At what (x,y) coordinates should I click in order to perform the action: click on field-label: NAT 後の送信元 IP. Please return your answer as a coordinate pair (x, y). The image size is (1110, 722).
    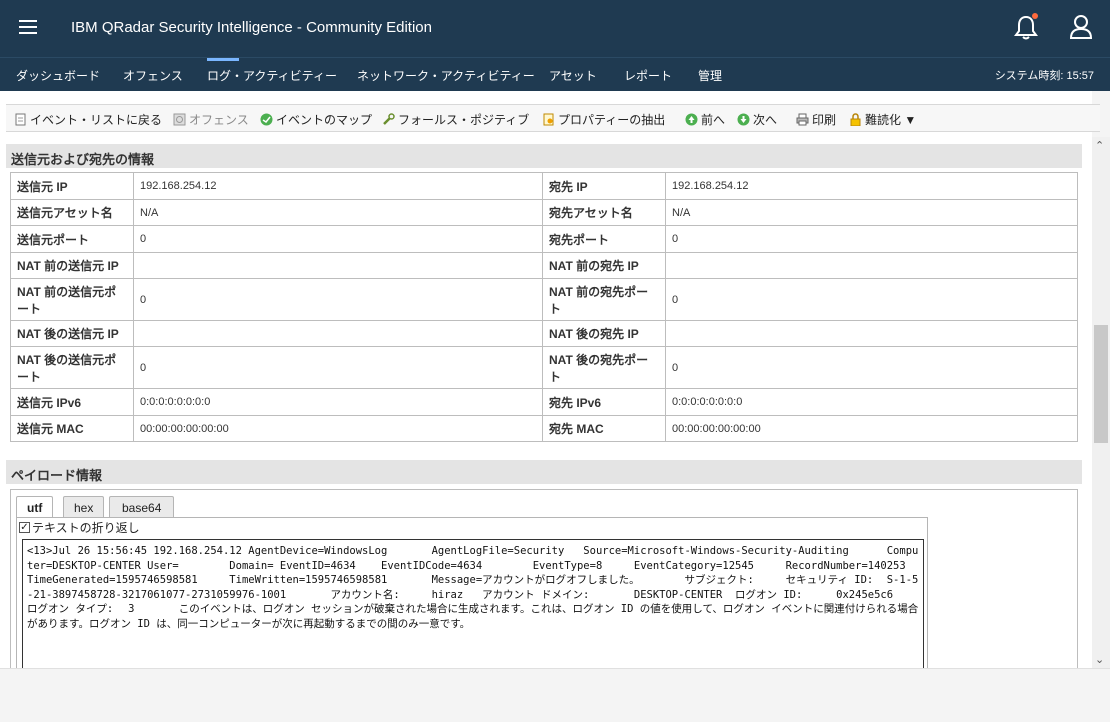
    Looking at the image, I should click on (72, 333).